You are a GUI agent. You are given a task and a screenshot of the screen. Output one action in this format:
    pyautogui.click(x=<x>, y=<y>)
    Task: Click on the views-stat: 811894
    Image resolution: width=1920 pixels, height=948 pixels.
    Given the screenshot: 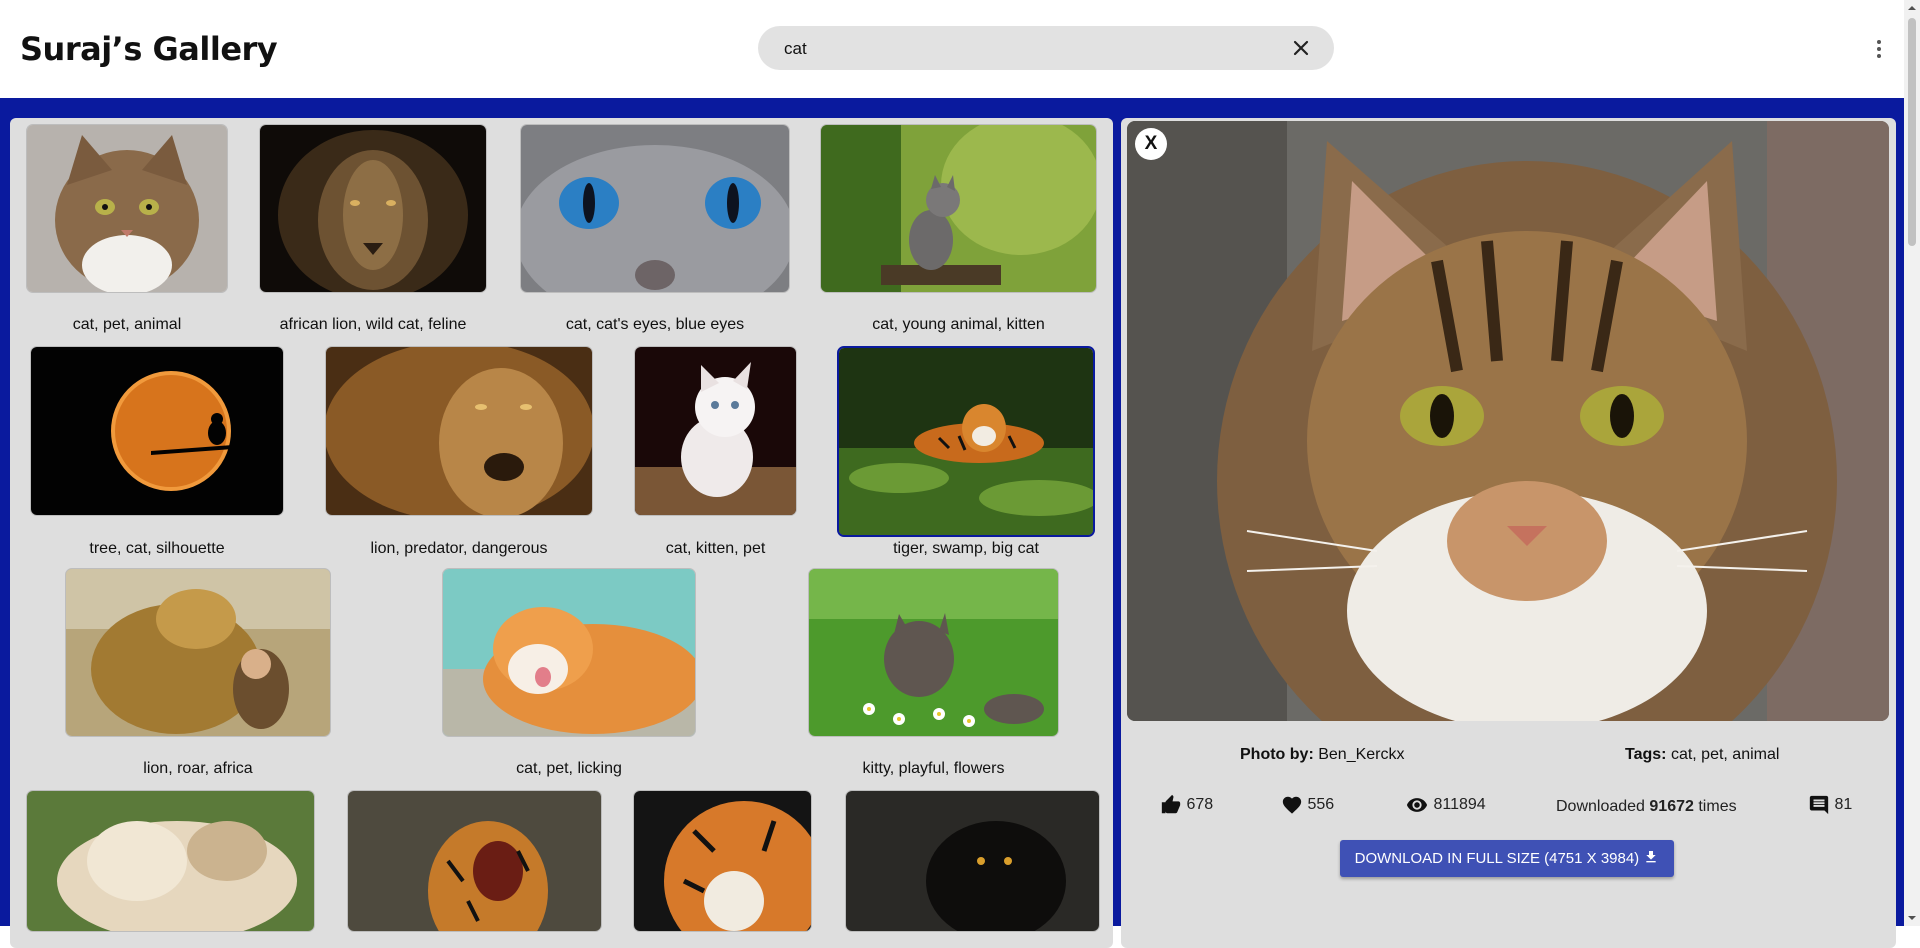 What is the action you would take?
    pyautogui.click(x=1445, y=805)
    